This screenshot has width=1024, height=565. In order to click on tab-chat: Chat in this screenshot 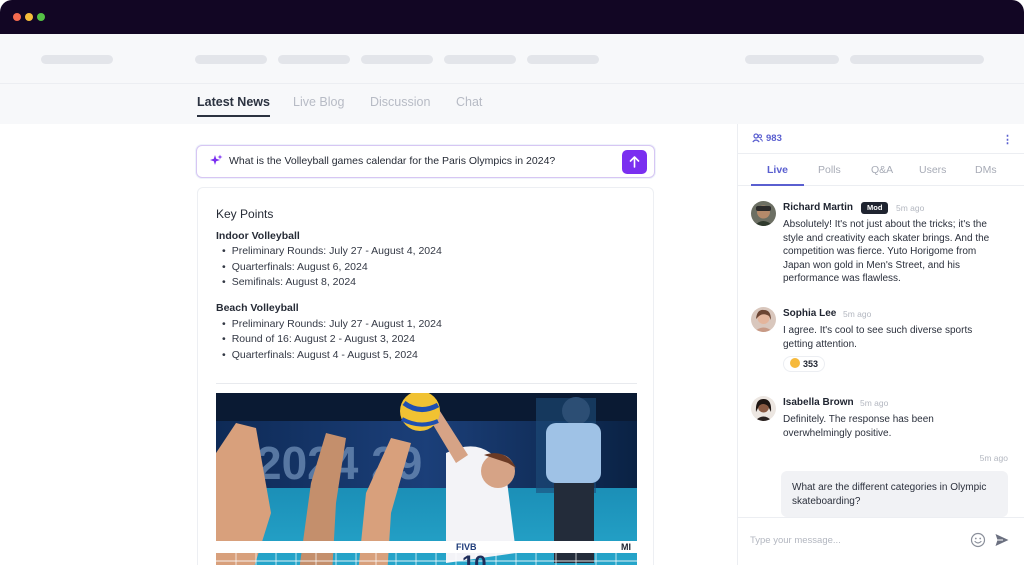, I will do `click(469, 102)`.